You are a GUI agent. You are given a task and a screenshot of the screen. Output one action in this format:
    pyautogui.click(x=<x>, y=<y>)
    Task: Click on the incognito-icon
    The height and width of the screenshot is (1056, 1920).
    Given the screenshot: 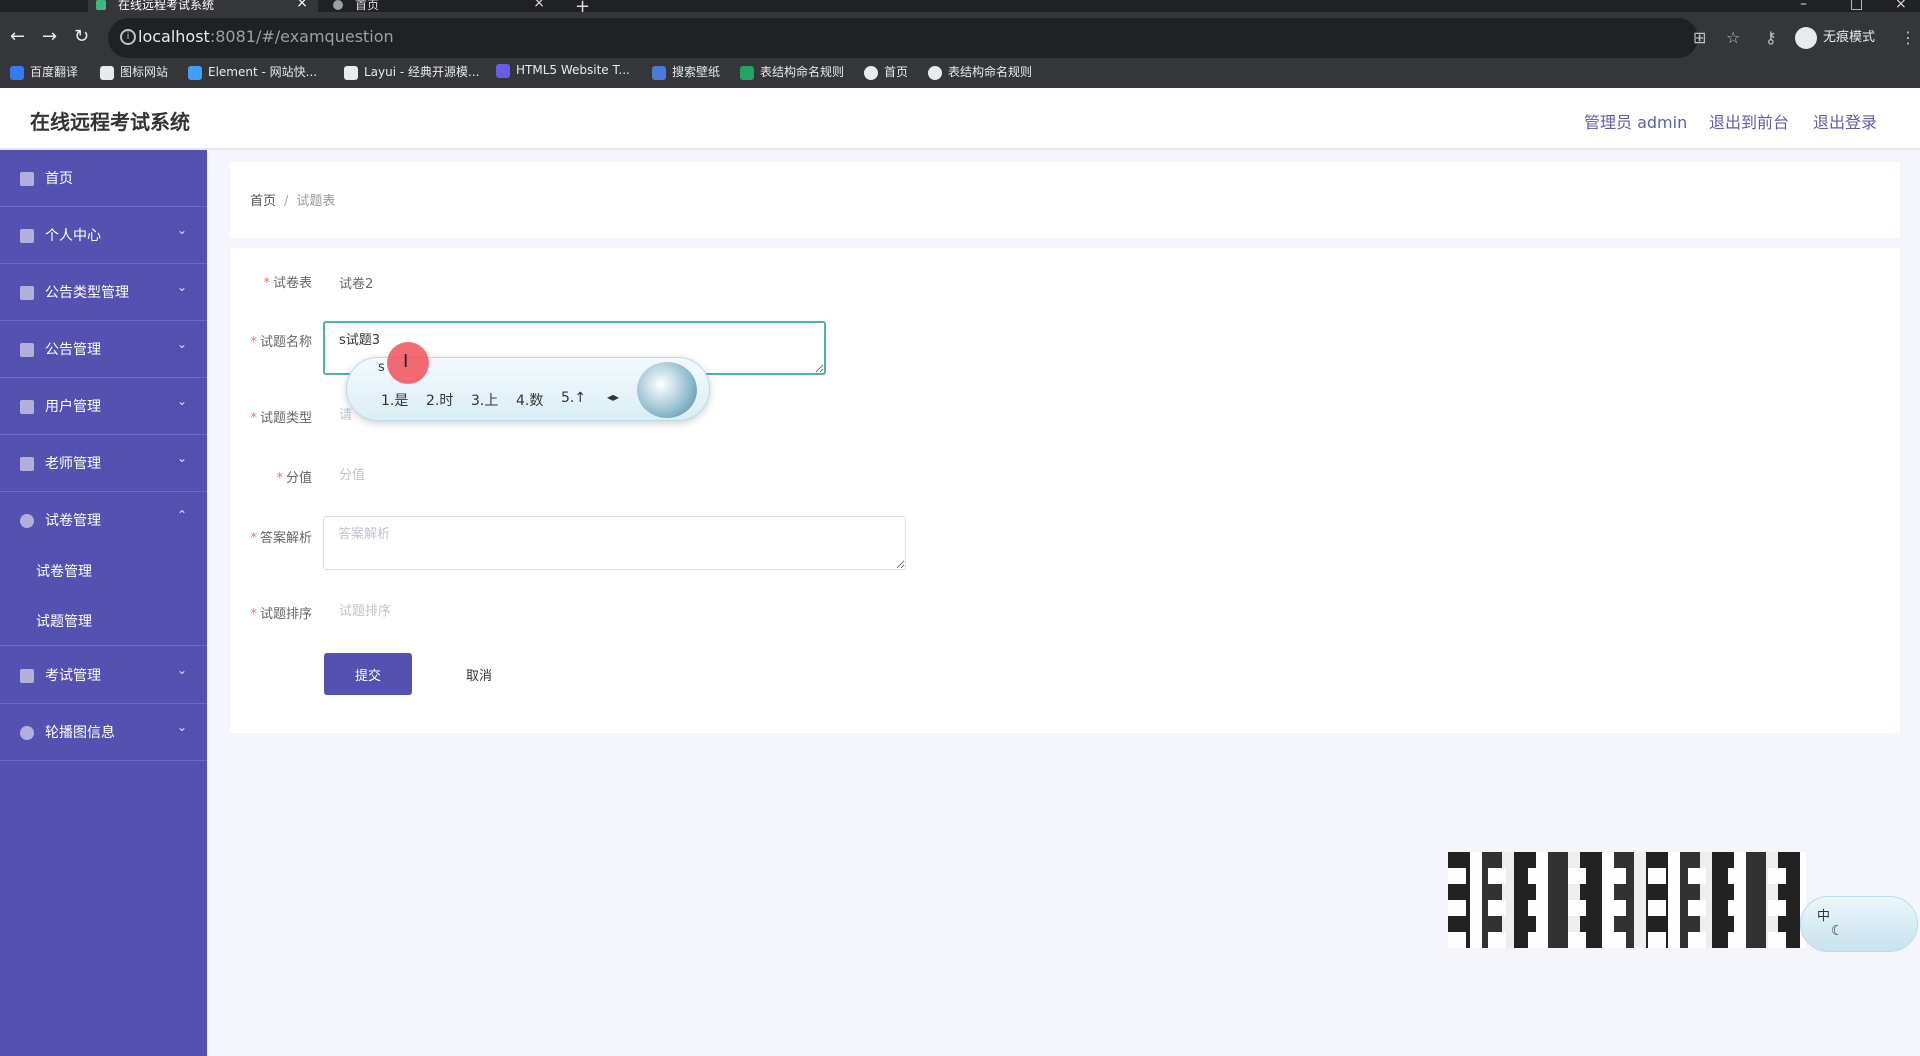 What is the action you would take?
    pyautogui.click(x=1806, y=37)
    